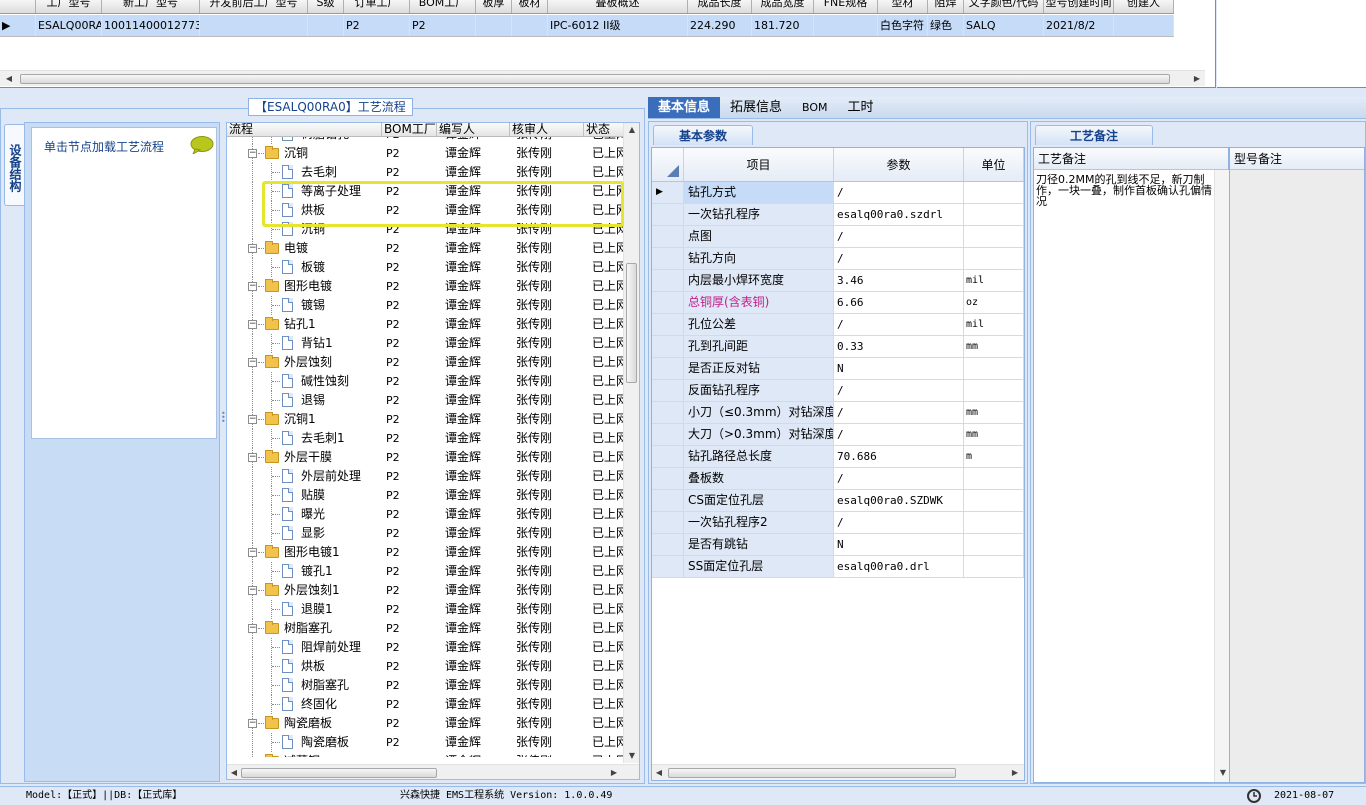  What do you see at coordinates (994, 164) in the screenshot?
I see `col-unit-header: 单位` at bounding box center [994, 164].